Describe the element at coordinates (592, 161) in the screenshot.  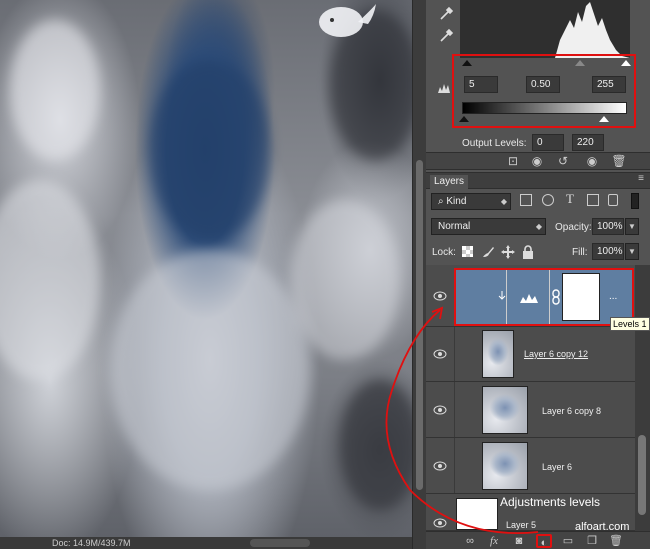
I see `eye-icon: ◉` at that location.